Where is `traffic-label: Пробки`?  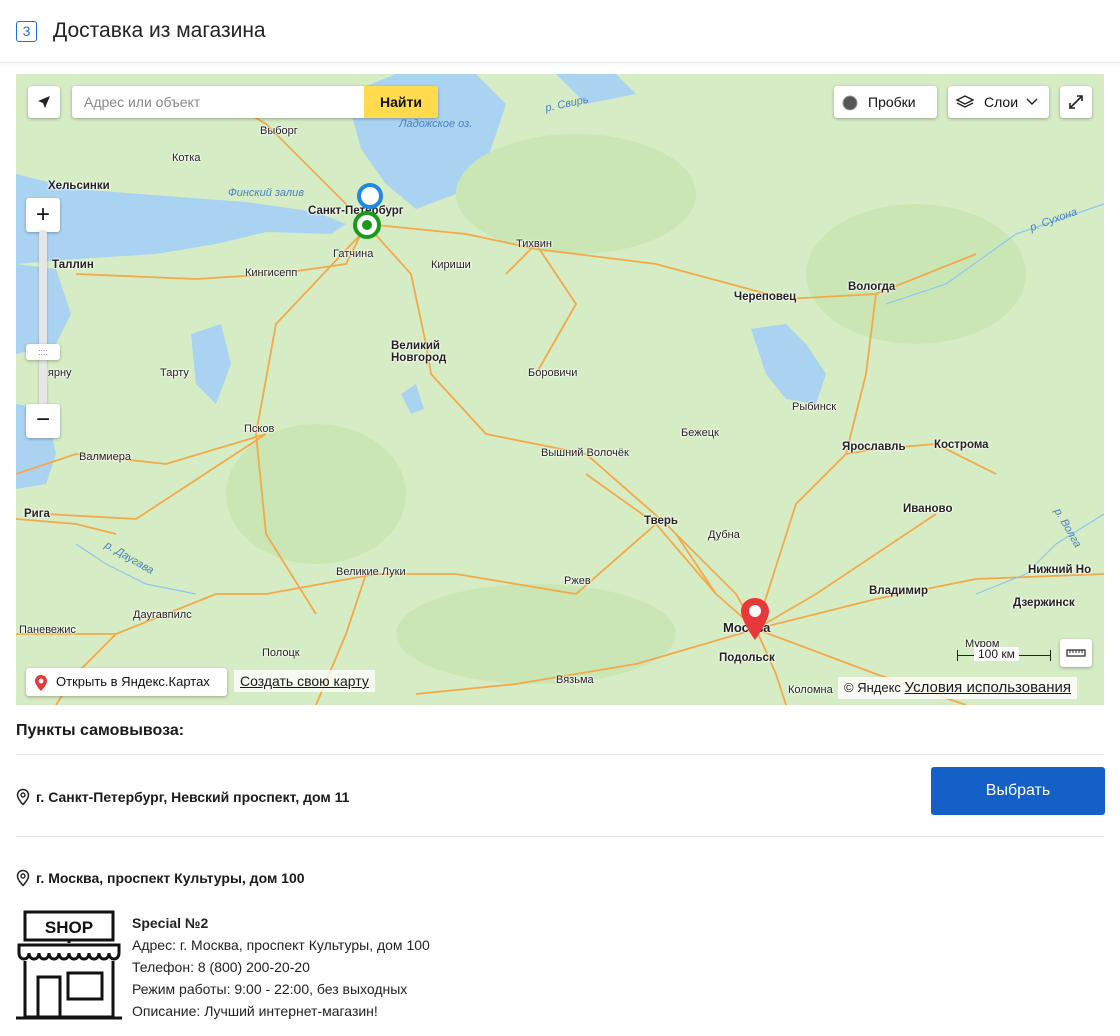 traffic-label: Пробки is located at coordinates (892, 102).